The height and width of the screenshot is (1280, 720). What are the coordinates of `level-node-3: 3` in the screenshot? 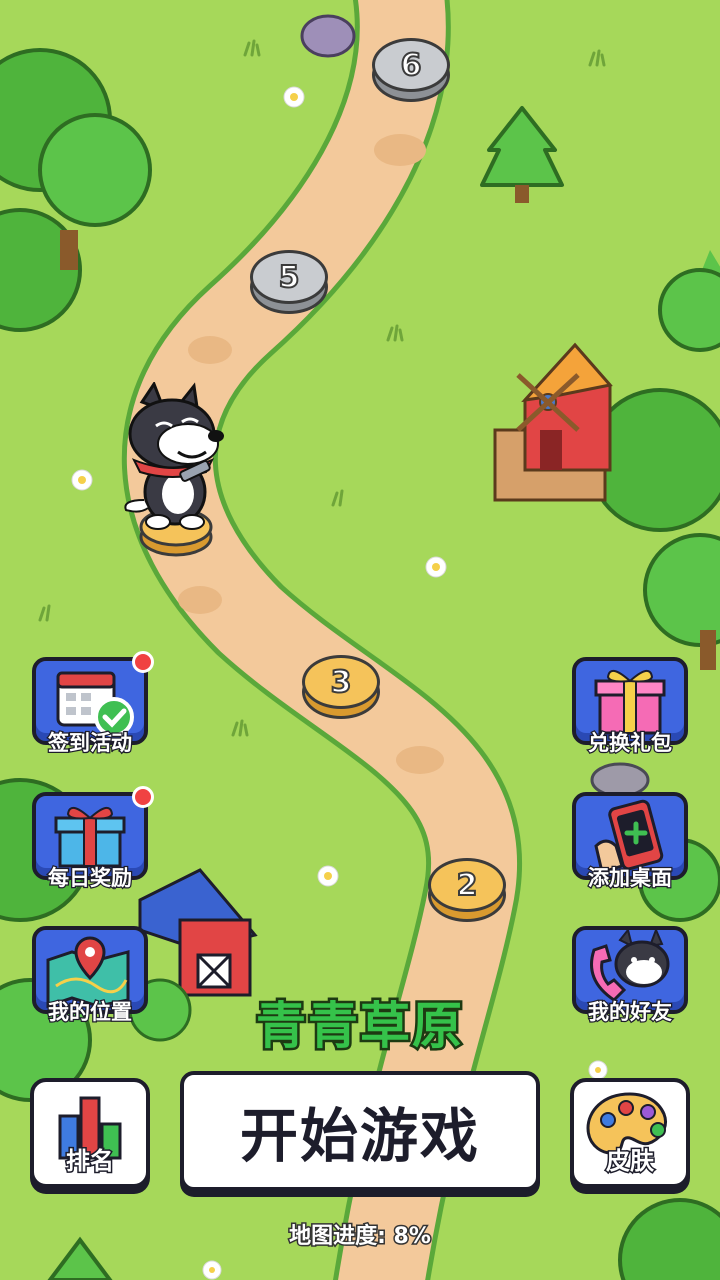 It's located at (341, 687).